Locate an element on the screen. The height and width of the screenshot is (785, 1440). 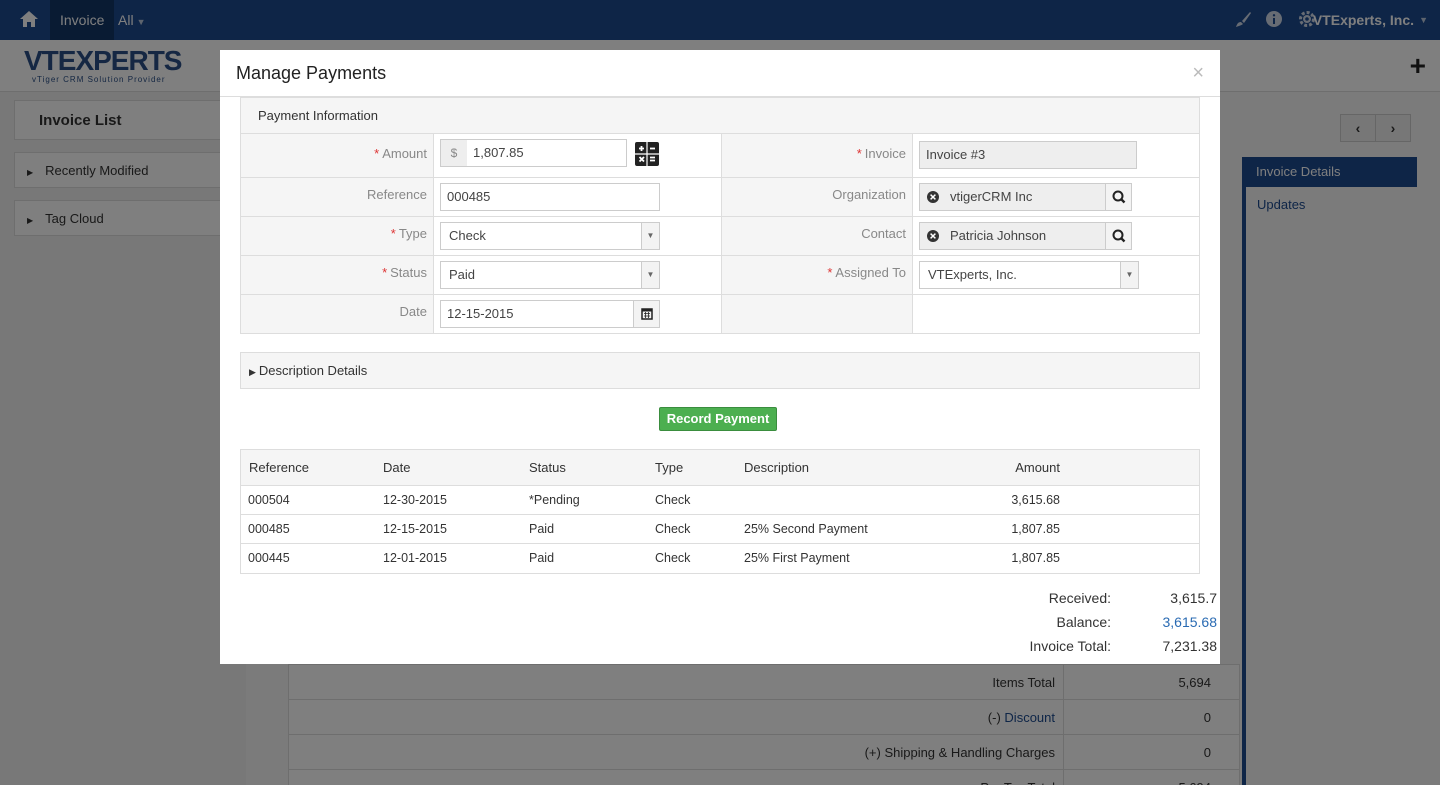
cell-date: 12-01-2015 is located at coordinates (415, 558).